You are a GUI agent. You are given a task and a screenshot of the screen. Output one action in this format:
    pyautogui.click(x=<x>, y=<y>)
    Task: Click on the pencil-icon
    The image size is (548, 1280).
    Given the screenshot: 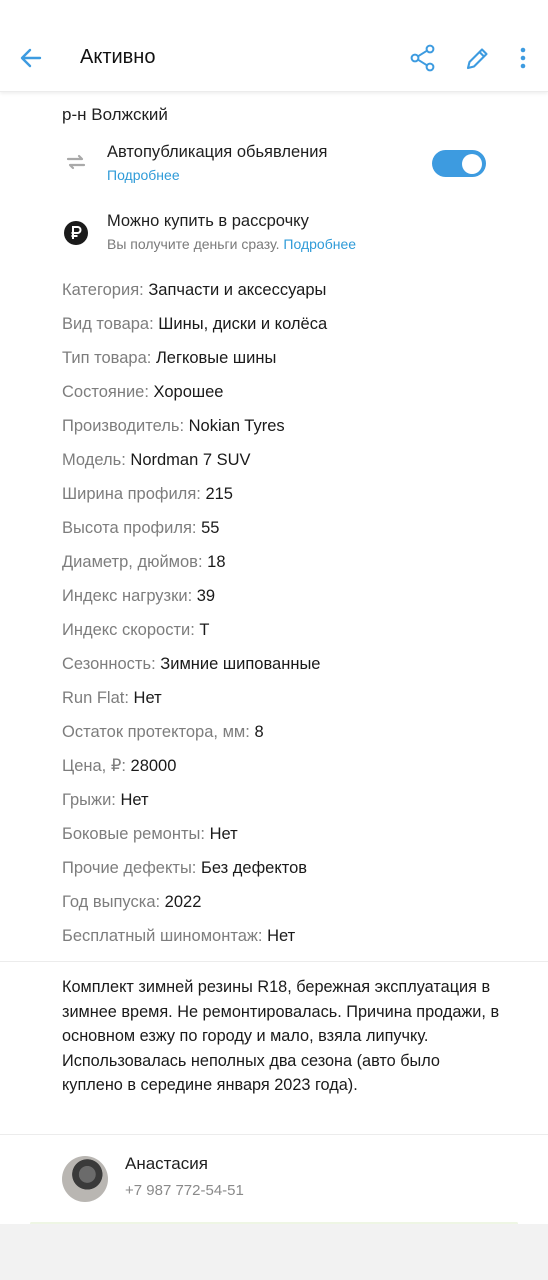 What is the action you would take?
    pyautogui.click(x=477, y=58)
    